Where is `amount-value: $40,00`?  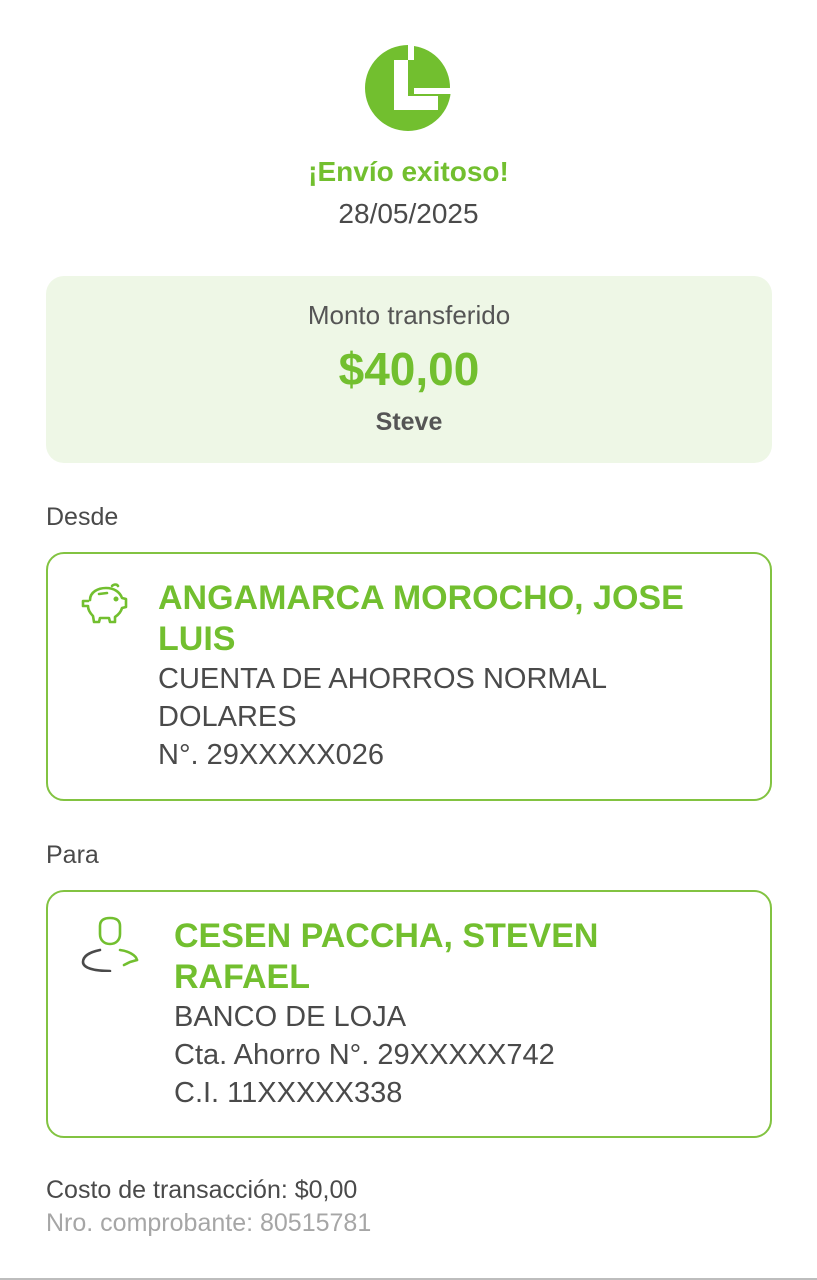
amount-value: $40,00 is located at coordinates (409, 369).